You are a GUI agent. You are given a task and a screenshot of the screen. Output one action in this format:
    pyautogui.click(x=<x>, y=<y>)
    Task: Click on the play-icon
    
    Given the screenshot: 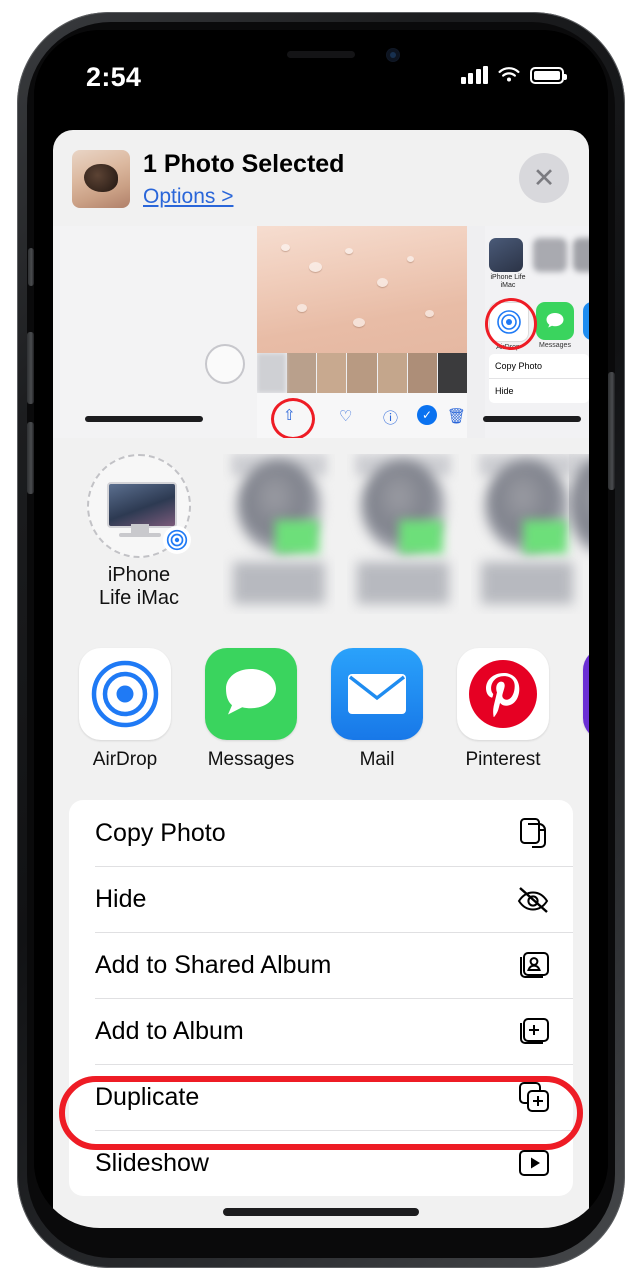 What is the action you would take?
    pyautogui.click(x=534, y=1163)
    